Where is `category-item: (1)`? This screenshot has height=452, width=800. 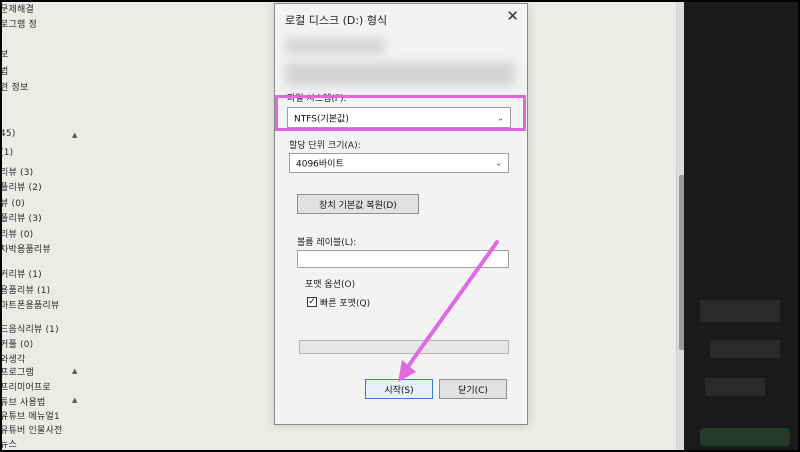
category-item: (1) is located at coordinates (6, 153).